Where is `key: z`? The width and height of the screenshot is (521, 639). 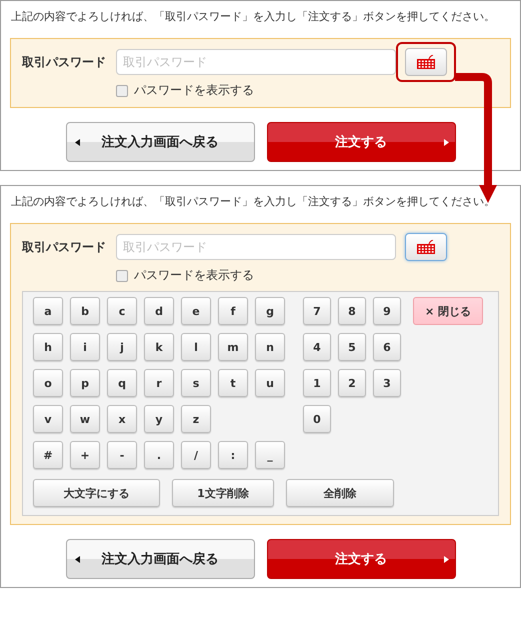
key: z is located at coordinates (196, 419).